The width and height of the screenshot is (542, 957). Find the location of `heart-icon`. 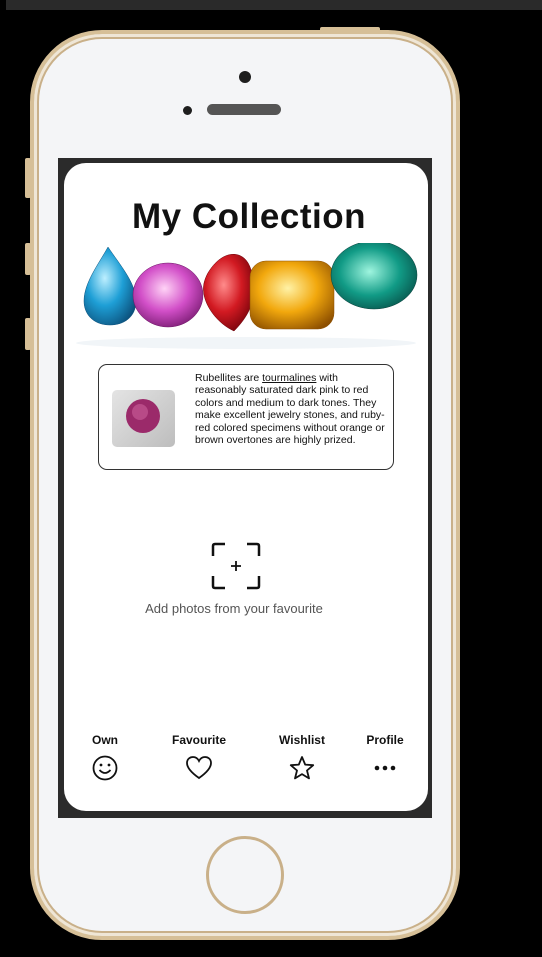

heart-icon is located at coordinates (199, 768).